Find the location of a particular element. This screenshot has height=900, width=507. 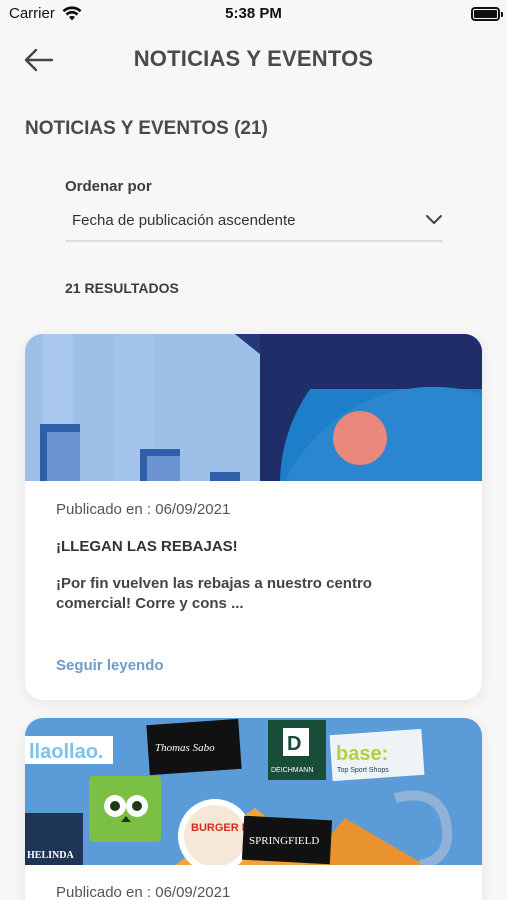

brand-deichmann: DEICHMANN is located at coordinates (292, 770).